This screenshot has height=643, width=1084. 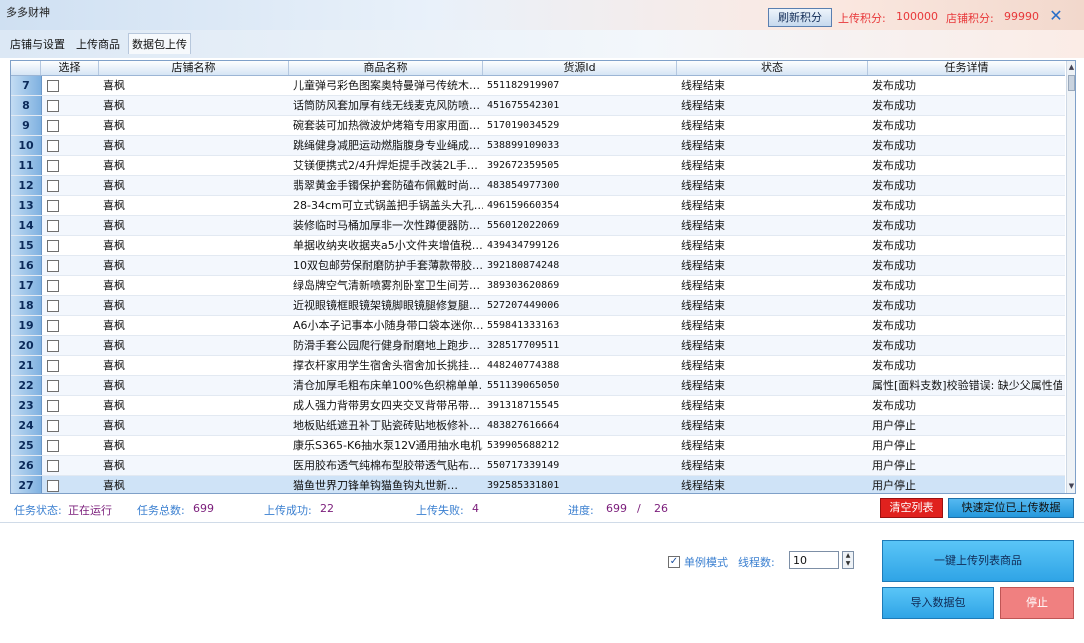 What do you see at coordinates (1071, 83) in the screenshot?
I see `scroll-thumb` at bounding box center [1071, 83].